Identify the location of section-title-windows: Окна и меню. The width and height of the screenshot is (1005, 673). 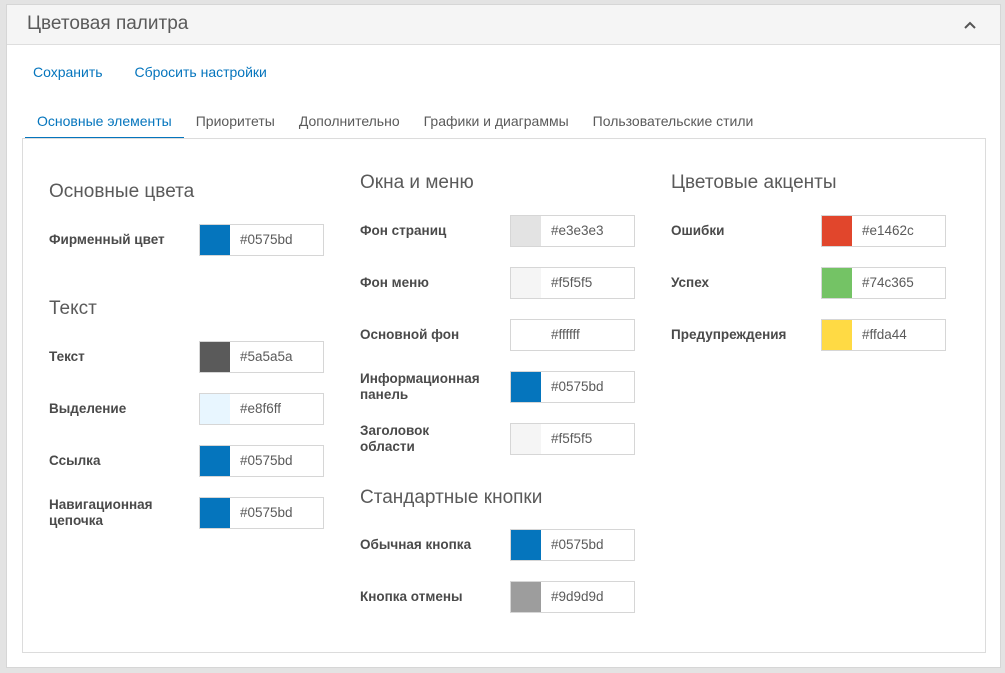
(417, 182).